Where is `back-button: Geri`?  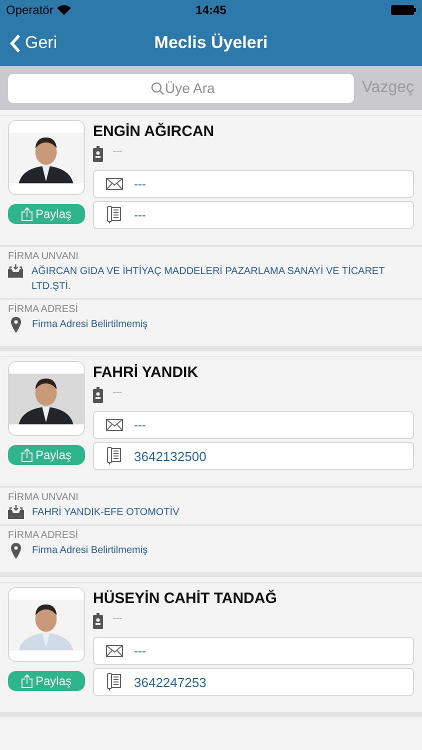 back-button: Geri is located at coordinates (34, 43).